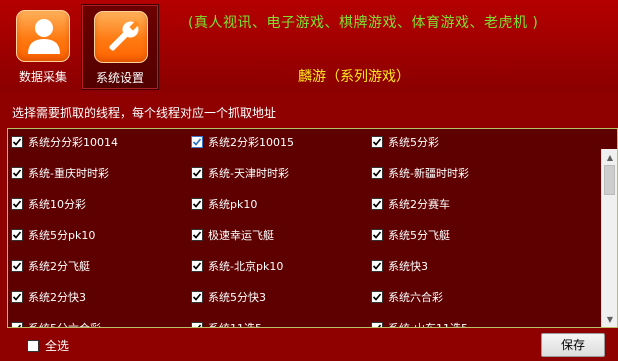 The image size is (618, 361). I want to click on thread-item: 系统-天津时时彩, so click(240, 173).